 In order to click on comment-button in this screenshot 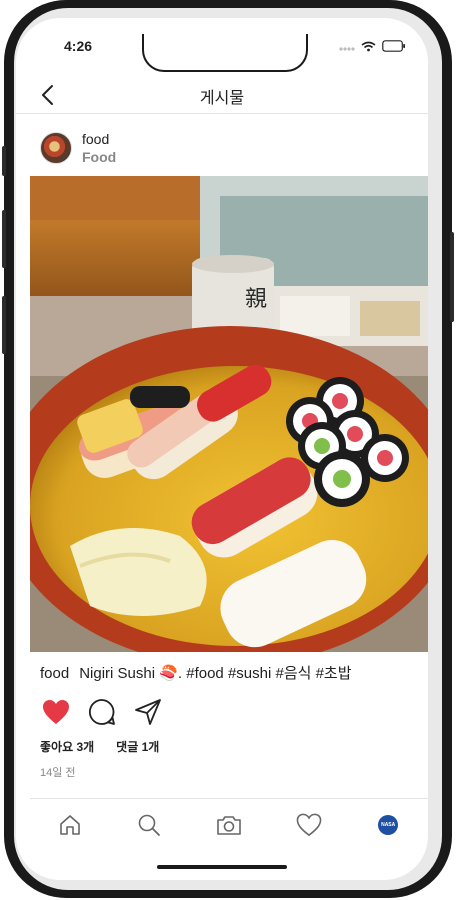, I will do `click(102, 712)`.